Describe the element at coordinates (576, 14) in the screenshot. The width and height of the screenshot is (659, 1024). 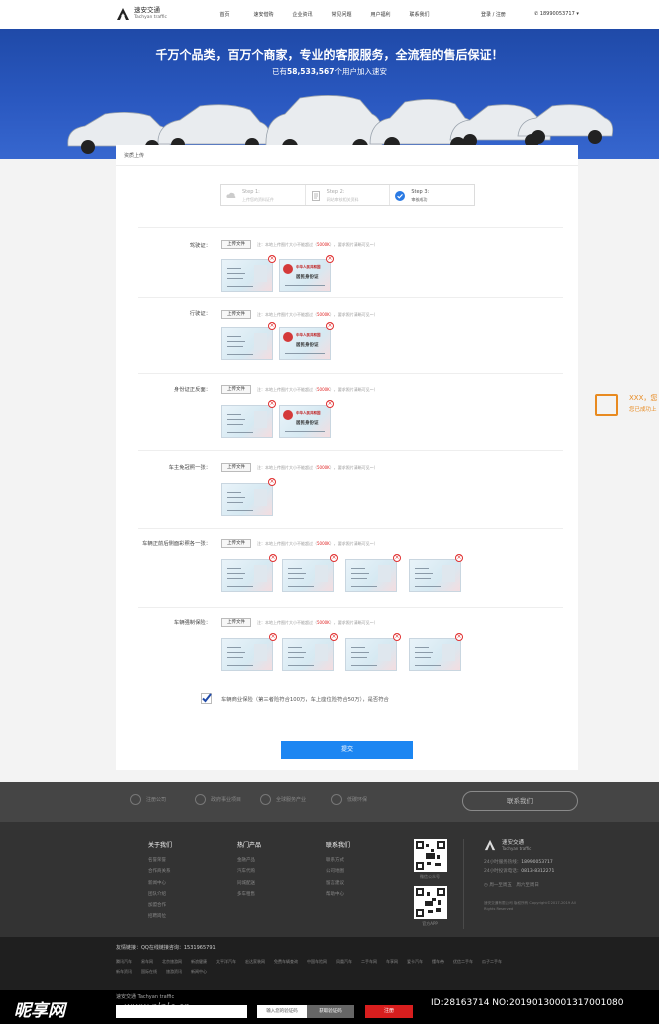
I see `chevron-down-icon: ▾` at that location.